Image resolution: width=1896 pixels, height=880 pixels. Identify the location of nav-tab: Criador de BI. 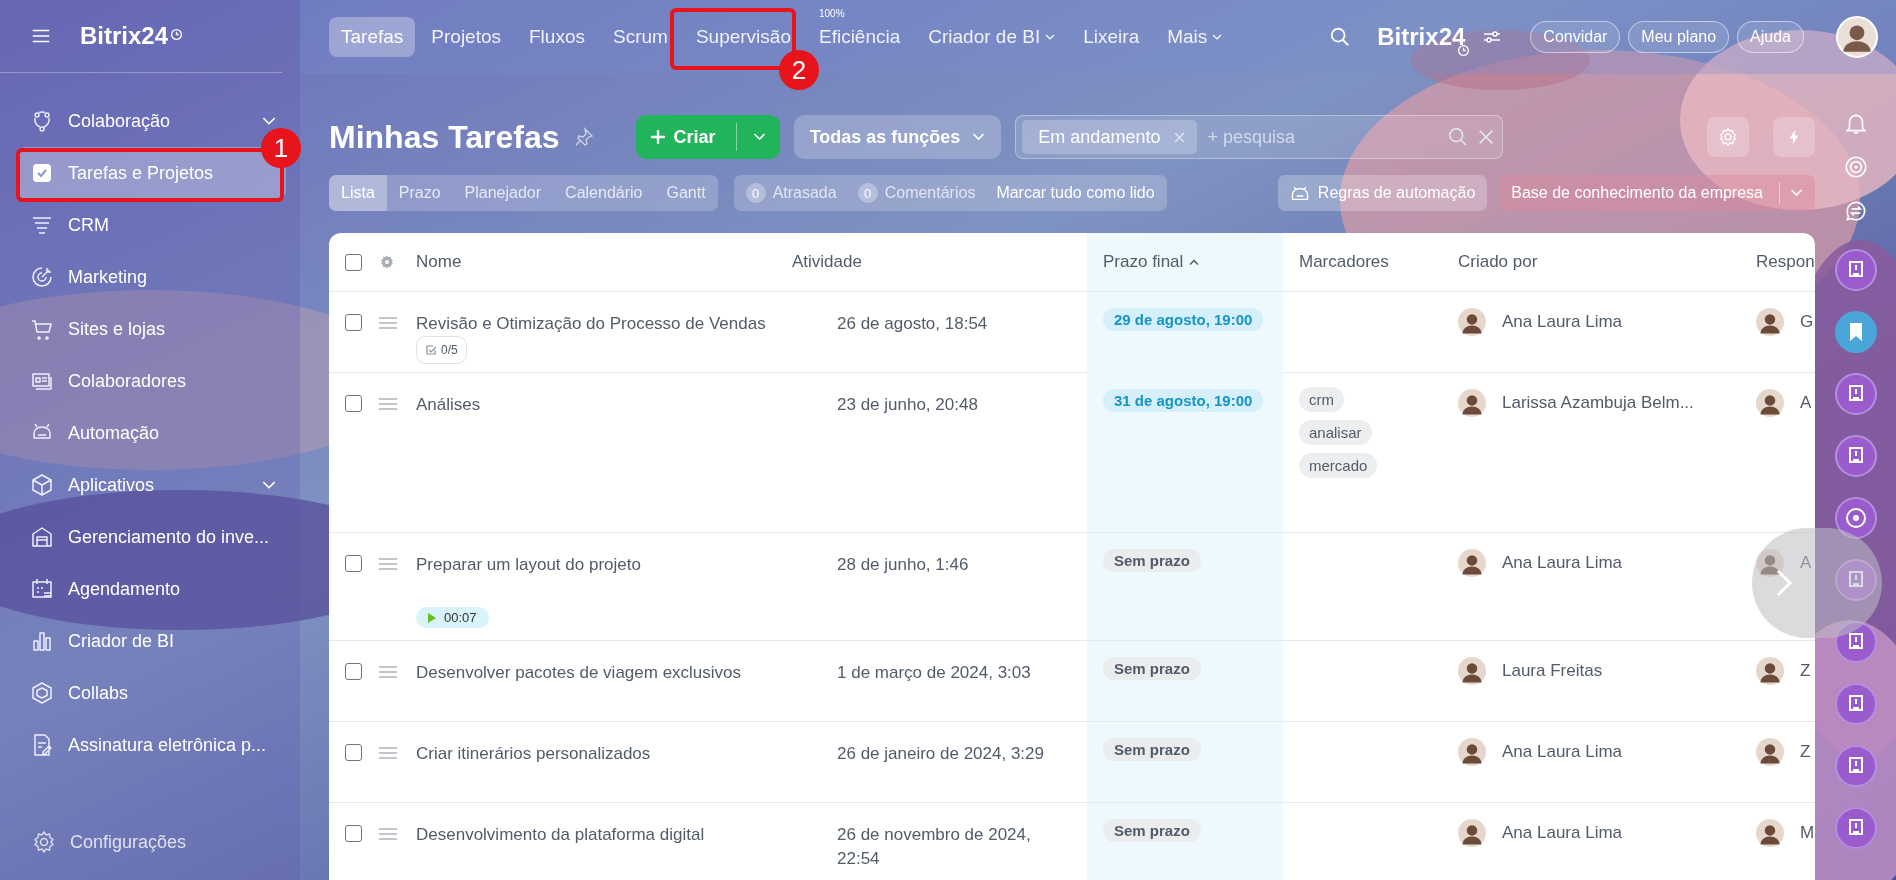
(992, 37).